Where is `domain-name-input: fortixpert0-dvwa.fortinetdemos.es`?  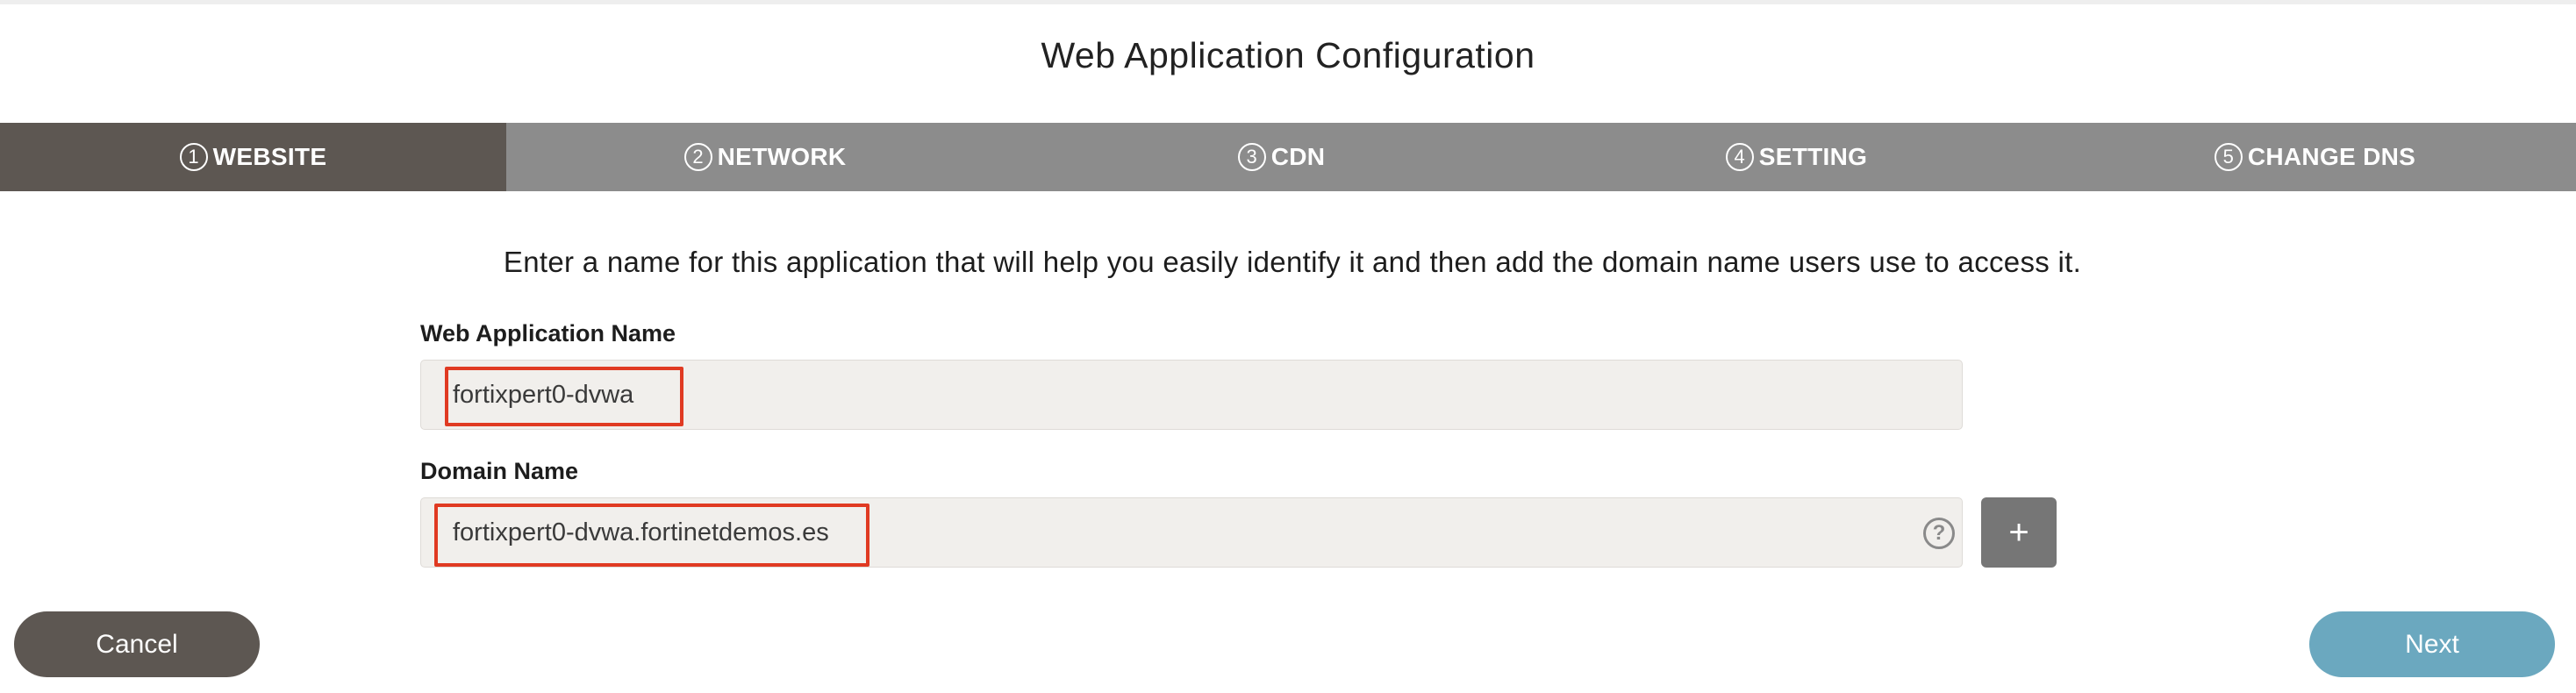 domain-name-input: fortixpert0-dvwa.fortinetdemos.es is located at coordinates (1191, 532).